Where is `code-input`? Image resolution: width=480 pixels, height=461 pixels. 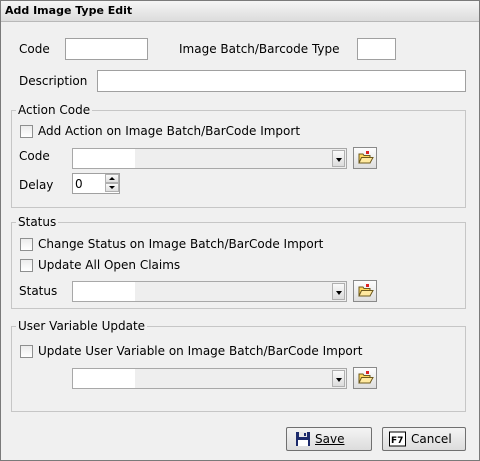
code-input is located at coordinates (106, 49).